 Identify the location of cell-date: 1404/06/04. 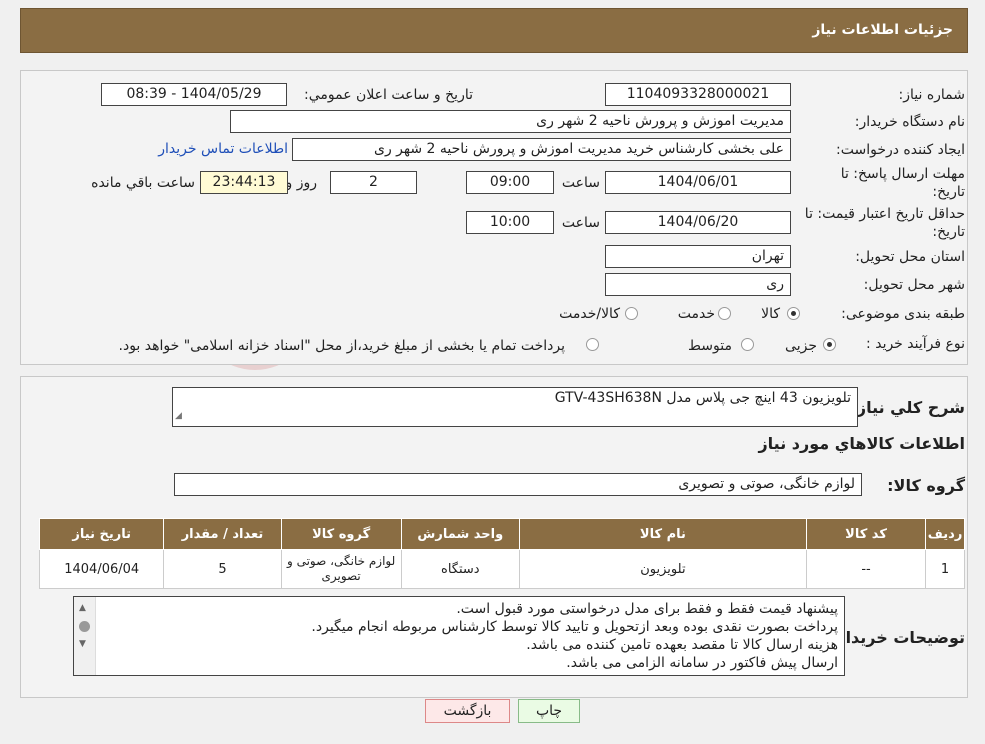
(101, 569).